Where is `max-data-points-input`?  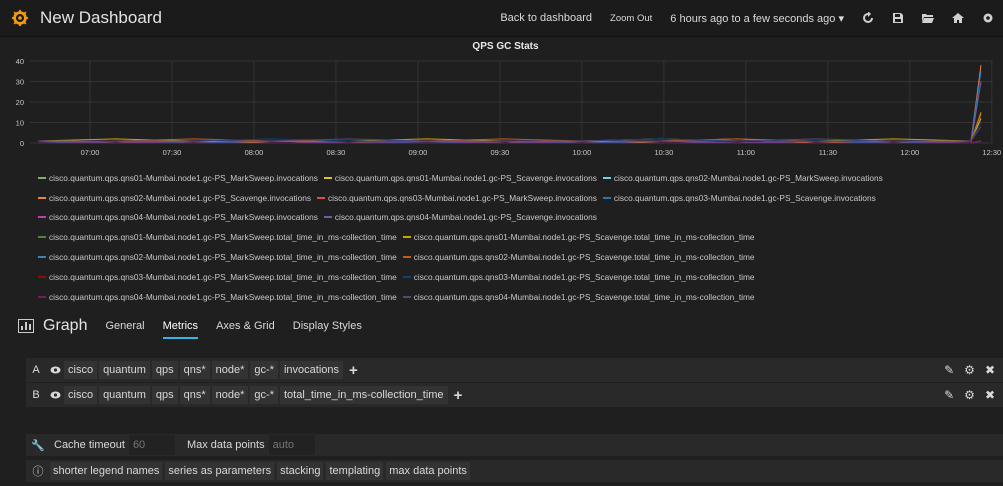
max-data-points-input is located at coordinates (291, 445).